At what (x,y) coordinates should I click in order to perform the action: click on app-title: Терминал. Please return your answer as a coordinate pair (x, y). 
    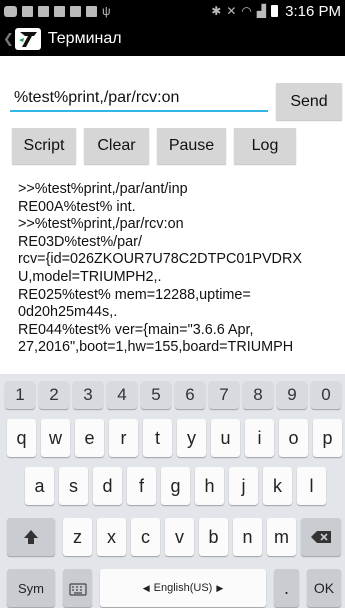
    Looking at the image, I should click on (84, 38).